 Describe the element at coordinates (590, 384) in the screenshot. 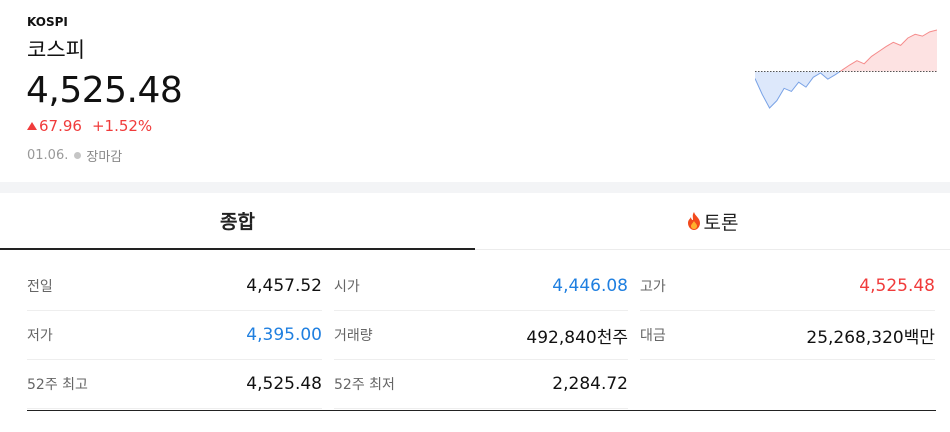

I see `stat-value: 2,284.72` at that location.